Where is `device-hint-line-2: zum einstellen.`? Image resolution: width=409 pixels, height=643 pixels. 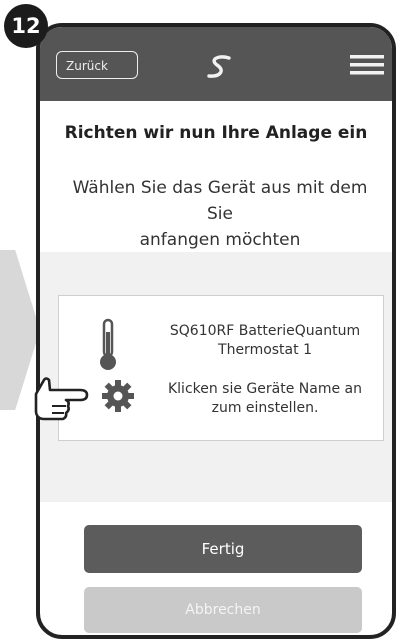 device-hint-line-2: zum einstellen. is located at coordinates (265, 408).